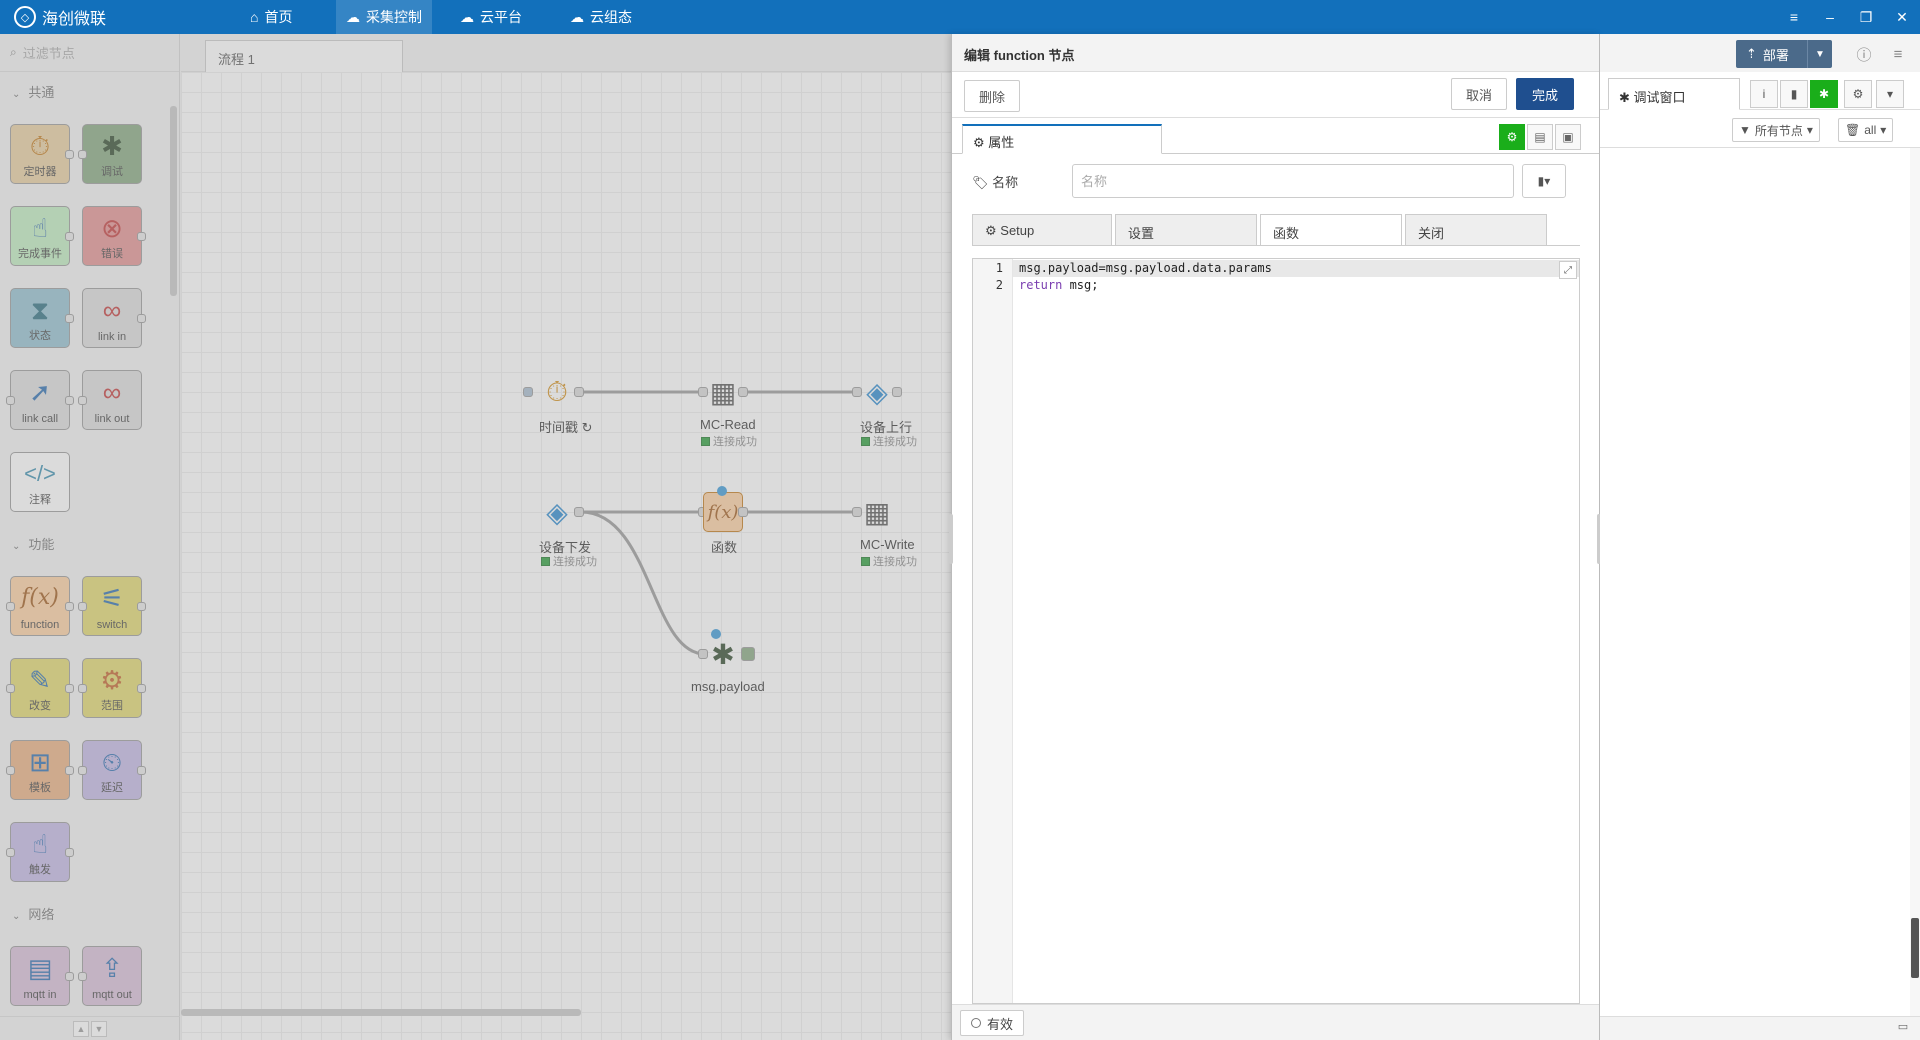 This screenshot has width=1920, height=1040. I want to click on palette-node-switch: ⚟ switch, so click(112, 606).